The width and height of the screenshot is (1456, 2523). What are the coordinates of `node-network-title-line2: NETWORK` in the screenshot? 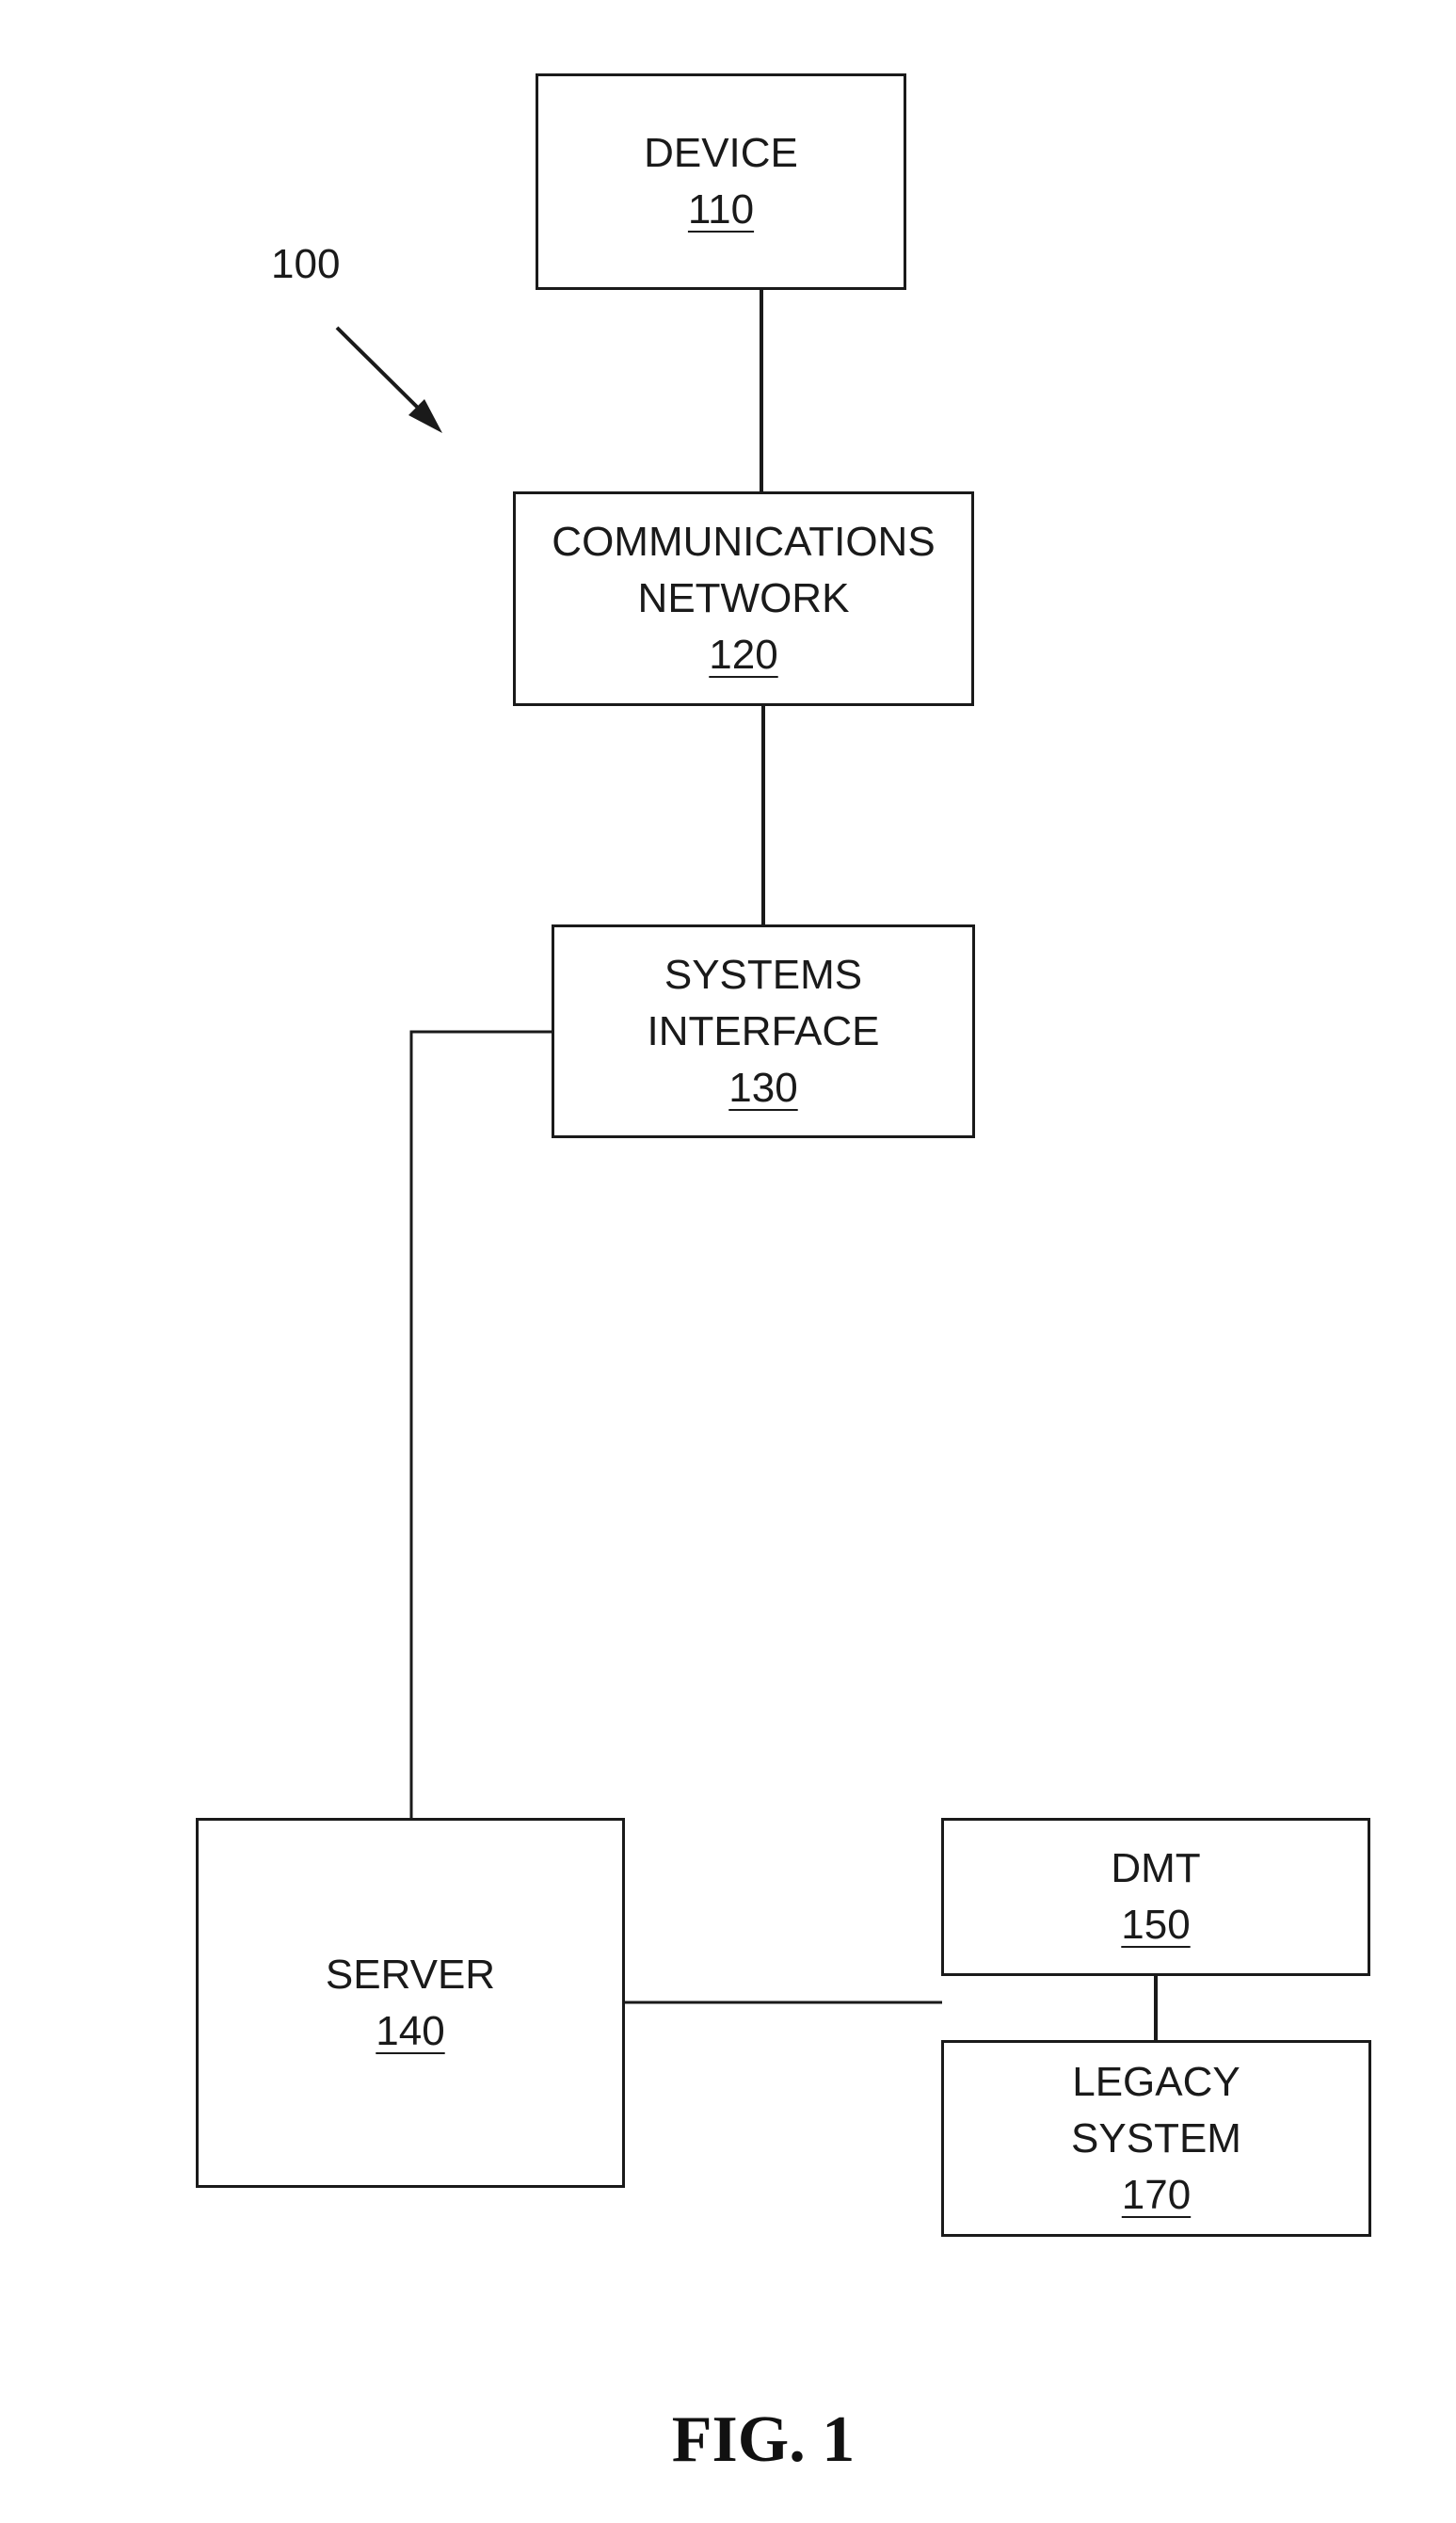 It's located at (743, 598).